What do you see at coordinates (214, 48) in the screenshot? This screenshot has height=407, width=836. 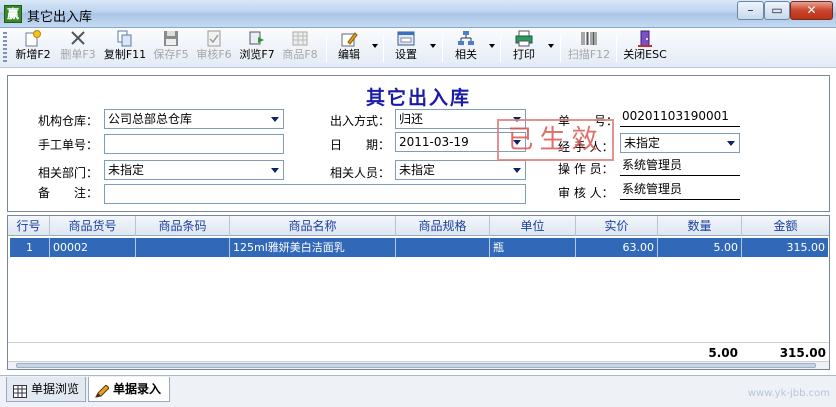 I see `audit-button: 审核F6` at bounding box center [214, 48].